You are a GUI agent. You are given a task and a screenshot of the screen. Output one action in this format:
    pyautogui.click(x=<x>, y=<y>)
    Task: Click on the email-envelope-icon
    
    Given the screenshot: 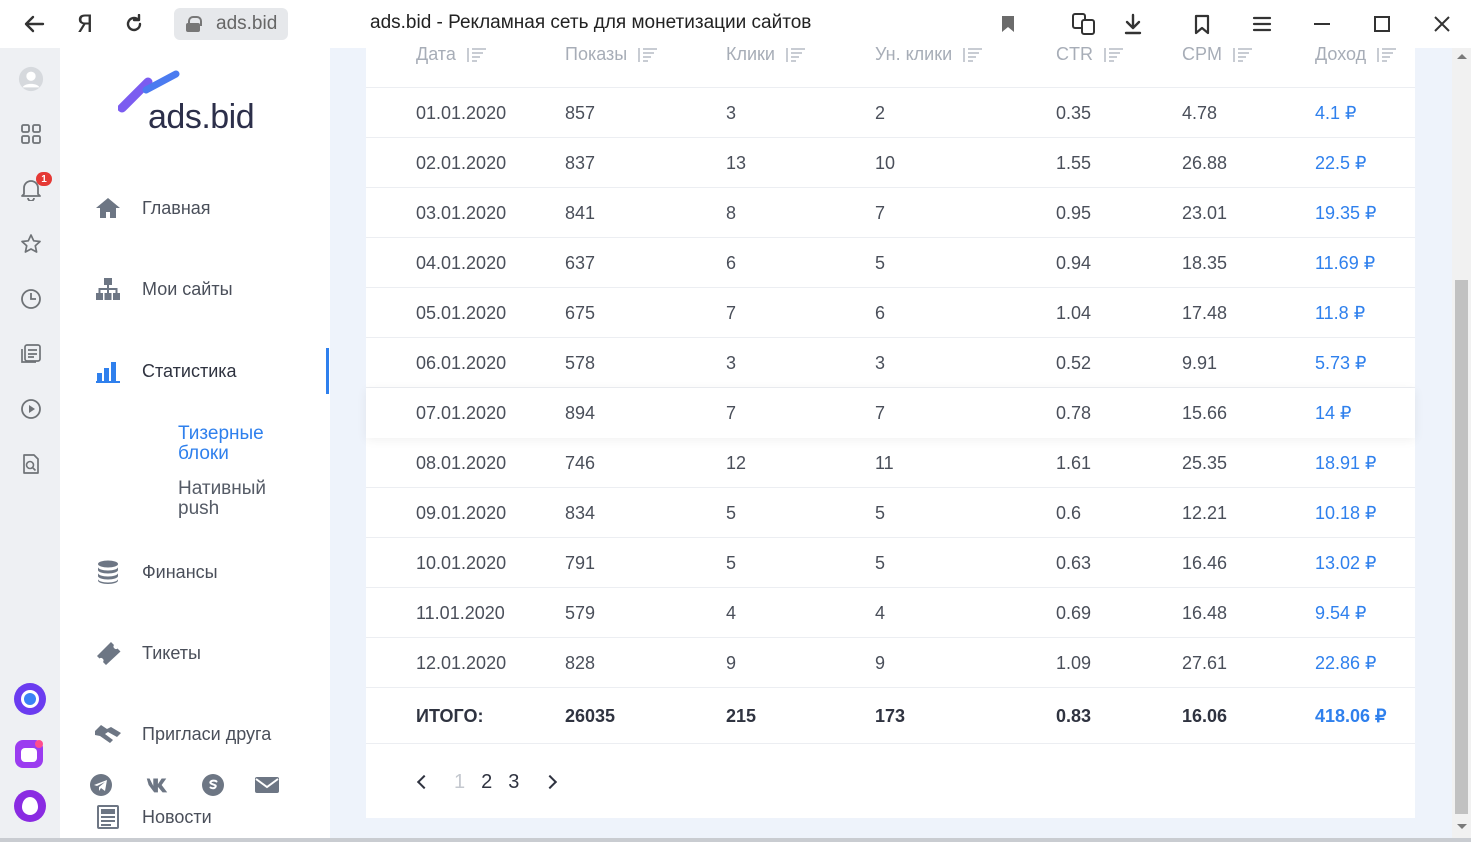 What is the action you would take?
    pyautogui.click(x=267, y=785)
    